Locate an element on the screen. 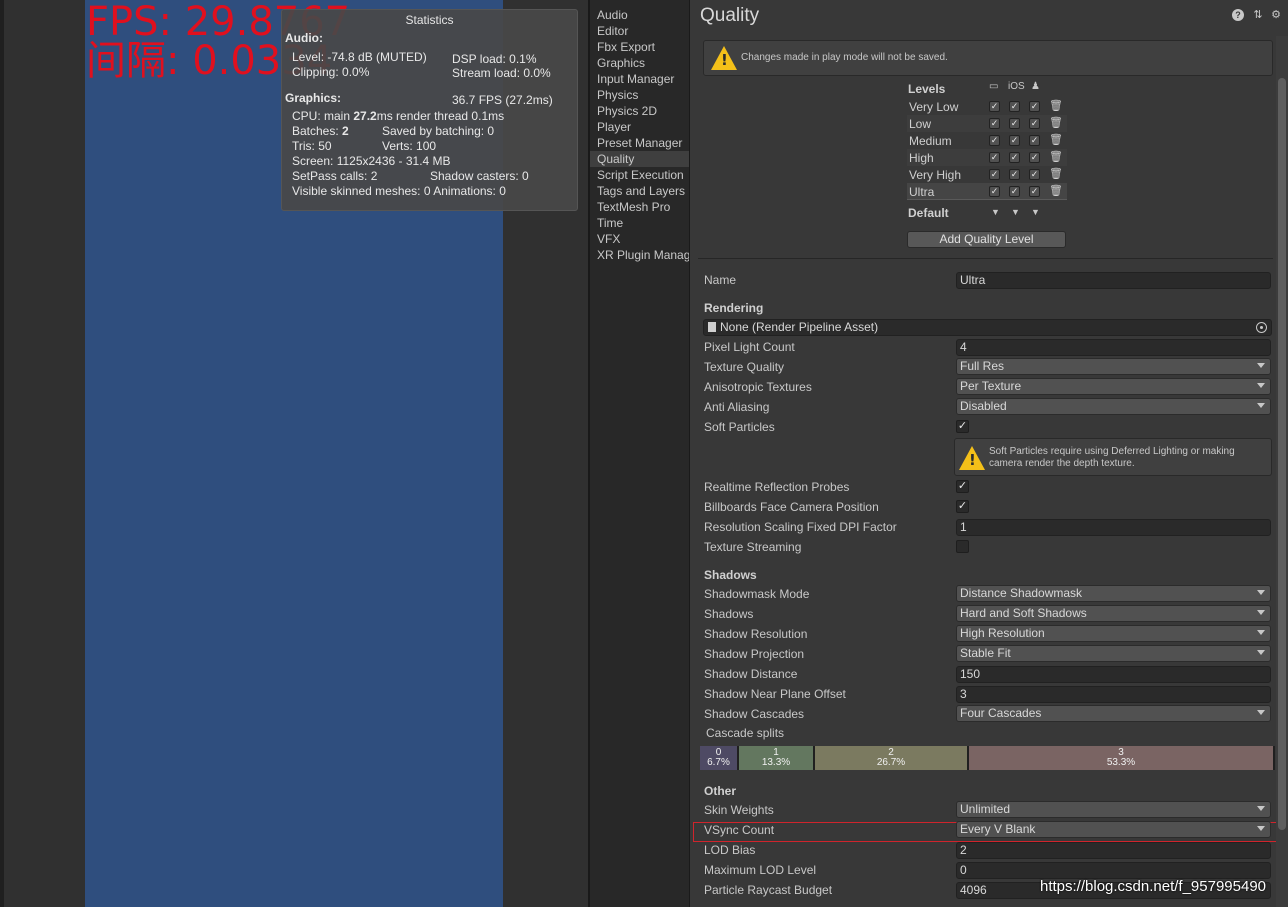 This screenshot has width=1288, height=907. anisotropic-textures-dropdown: Per Texture is located at coordinates (1113, 386).